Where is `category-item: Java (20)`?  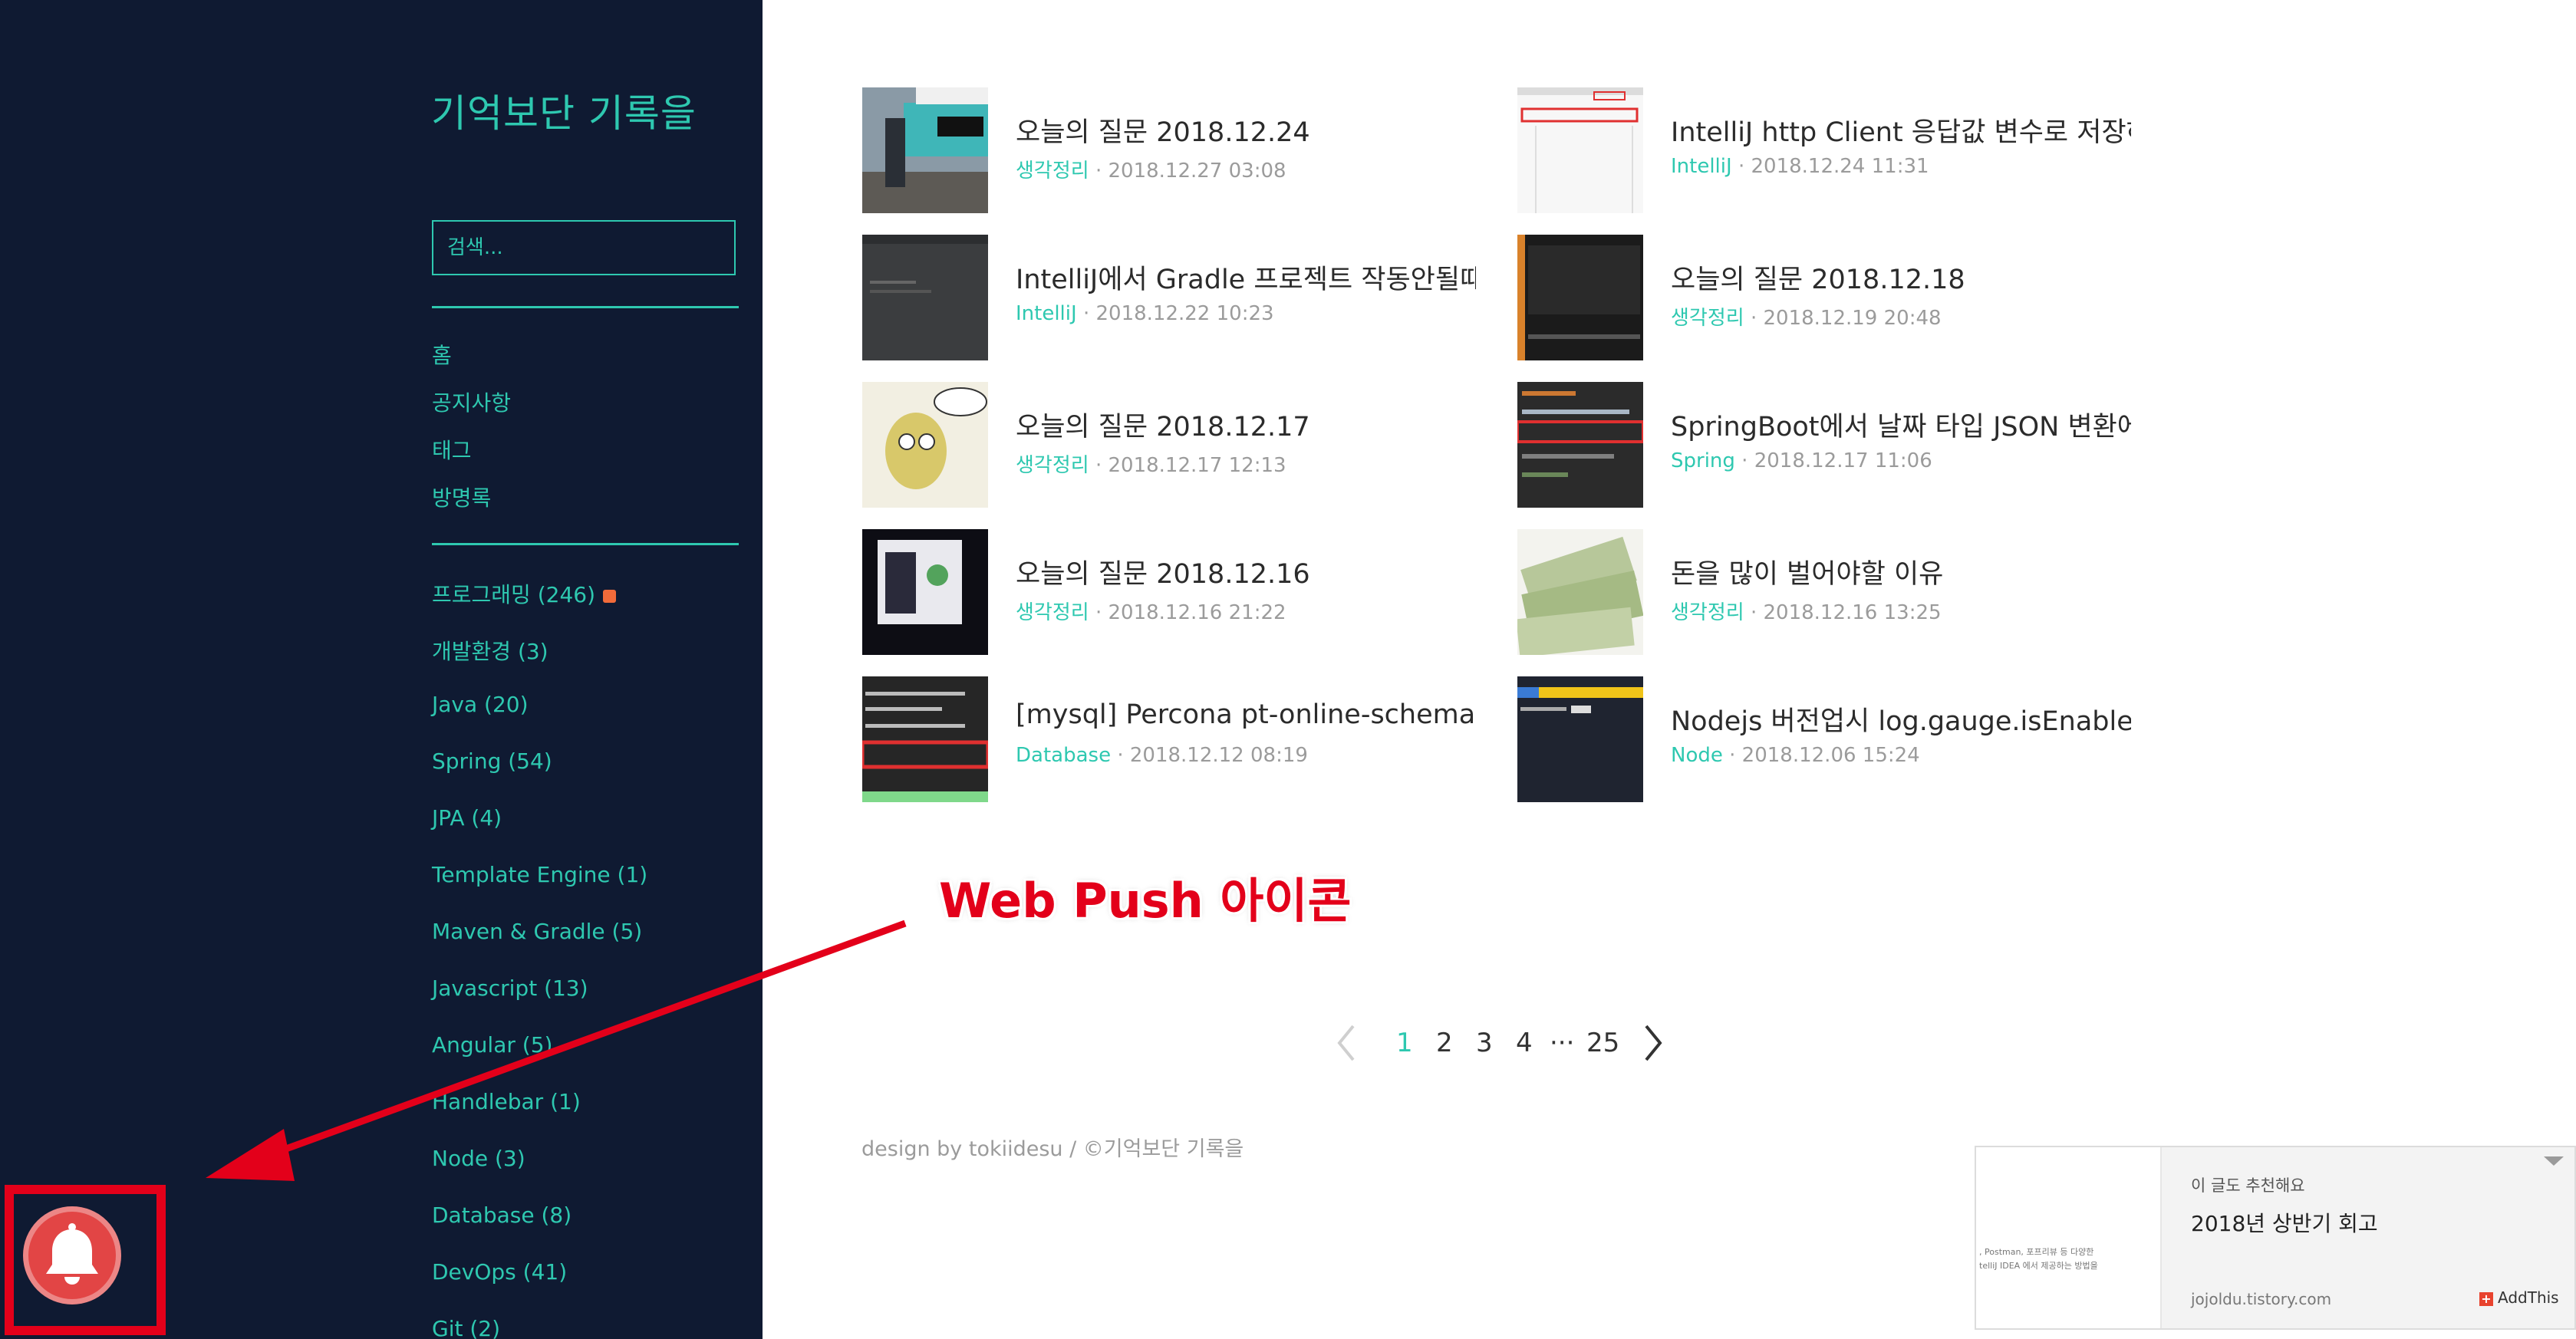 category-item: Java (20) is located at coordinates (480, 704).